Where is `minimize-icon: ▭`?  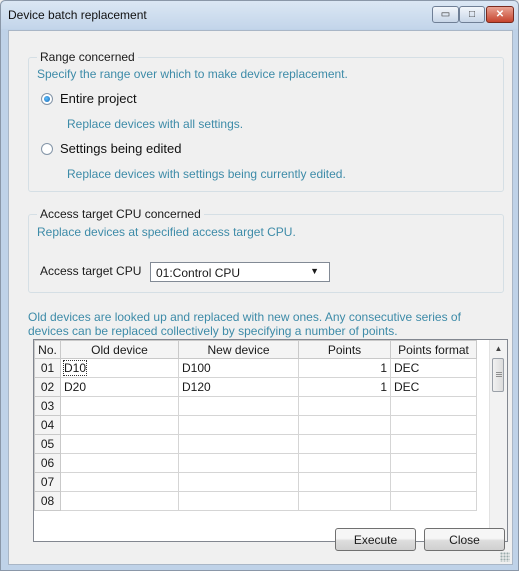
minimize-icon: ▭ is located at coordinates (445, 14).